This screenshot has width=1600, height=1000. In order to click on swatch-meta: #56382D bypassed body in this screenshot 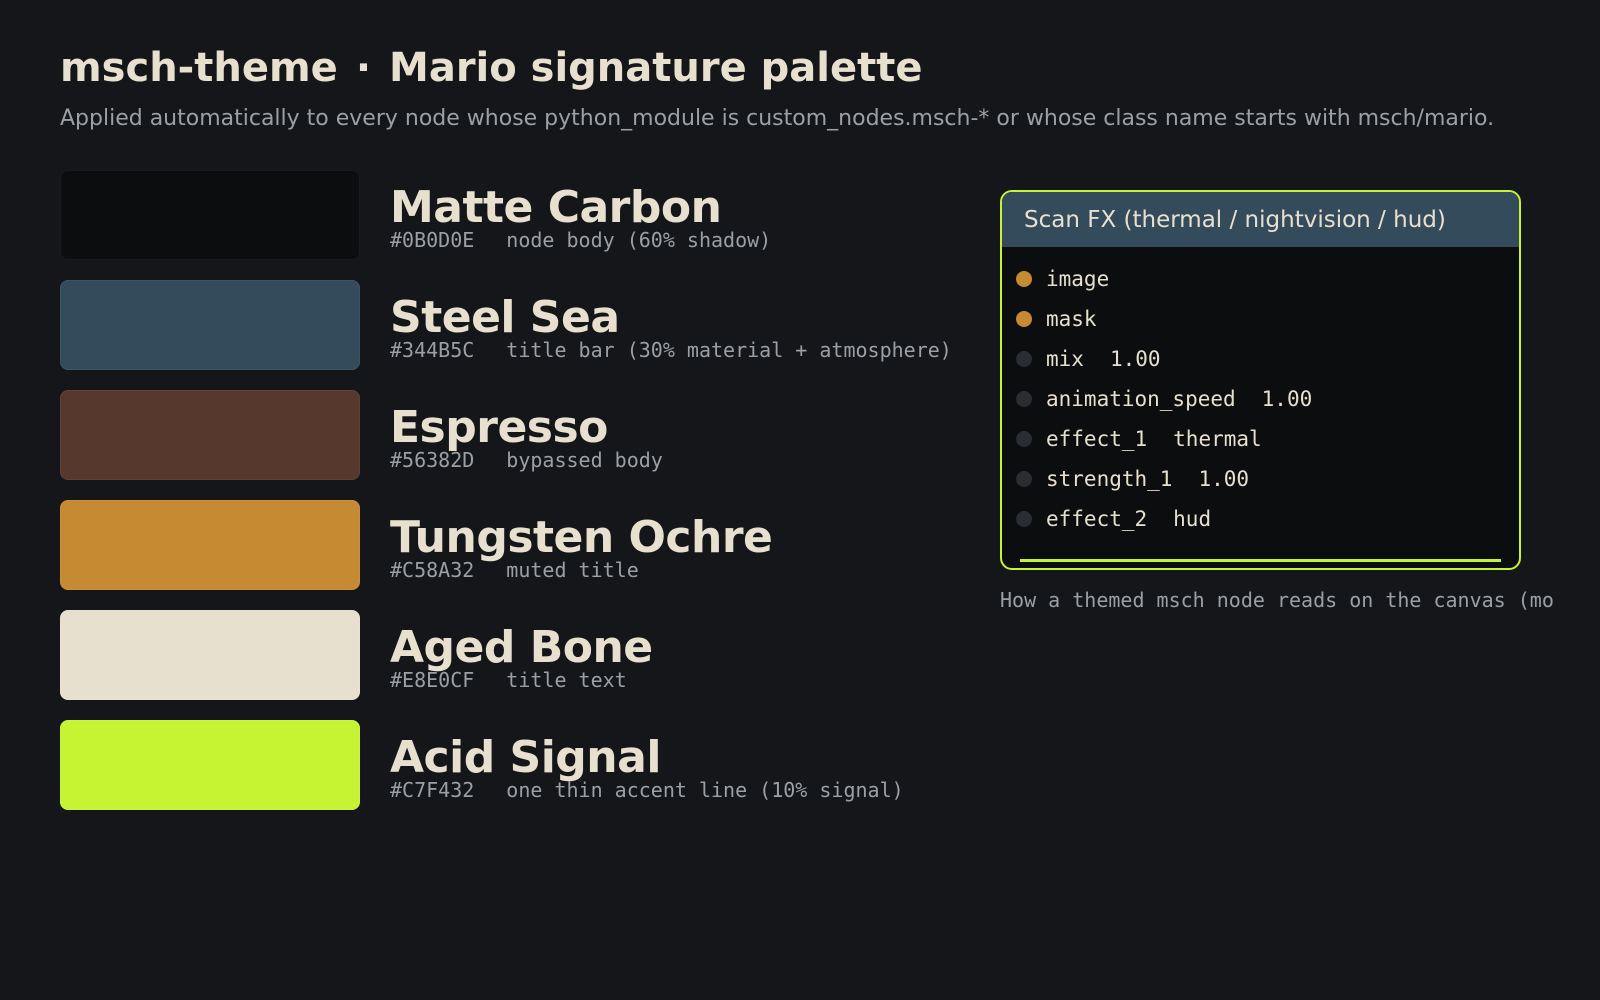, I will do `click(526, 460)`.